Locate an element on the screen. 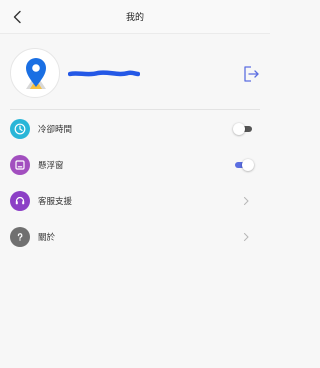 The height and width of the screenshot is (368, 320). logout-button is located at coordinates (251, 74).